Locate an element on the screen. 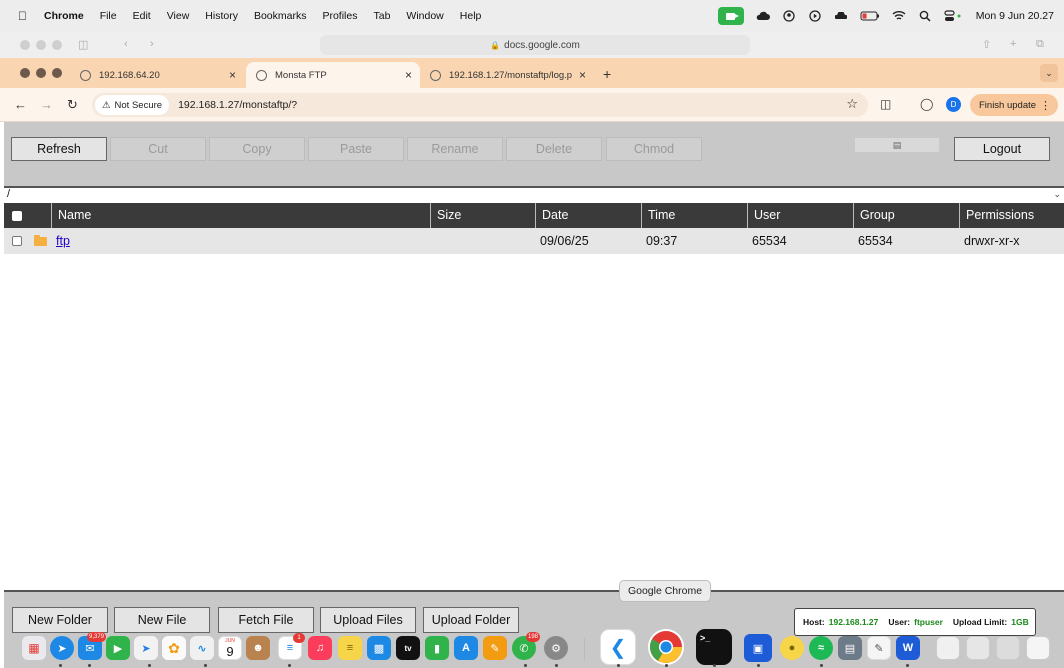  car-icon is located at coordinates (841, 16).